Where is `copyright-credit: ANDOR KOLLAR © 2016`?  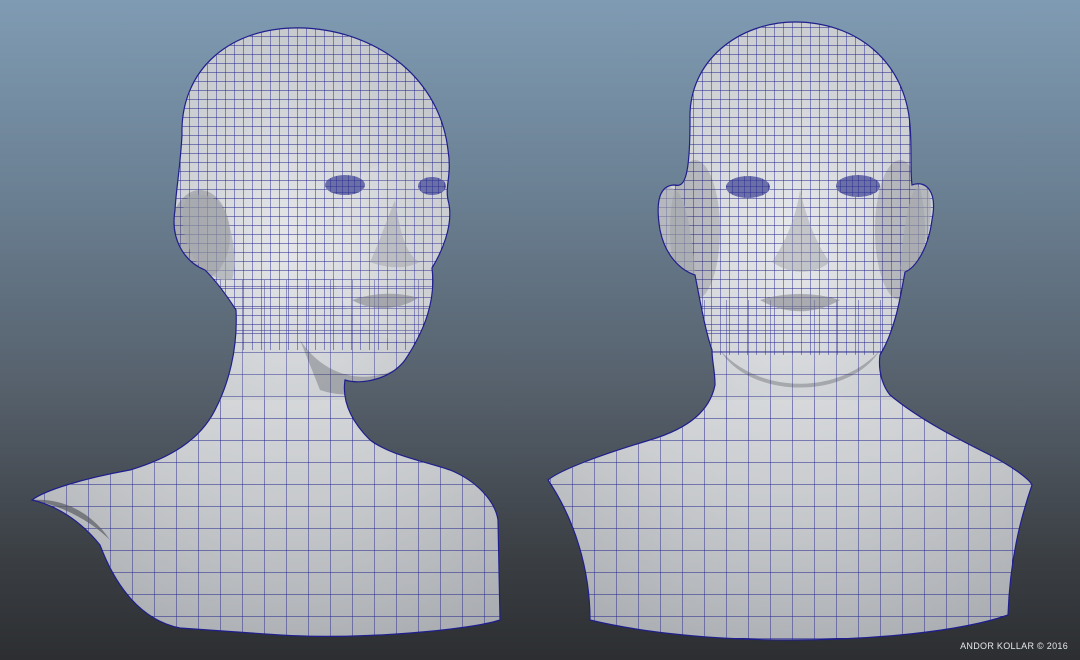
copyright-credit: ANDOR KOLLAR © 2016 is located at coordinates (1014, 646).